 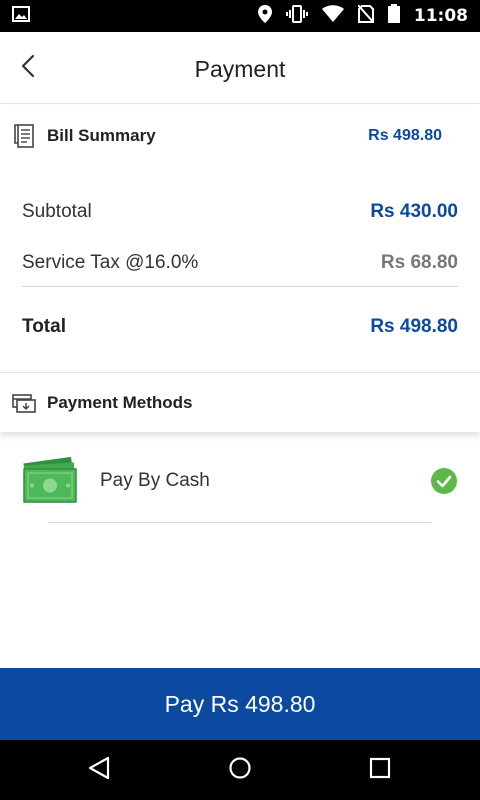 I want to click on total-value: Rs 498.80, so click(x=414, y=326).